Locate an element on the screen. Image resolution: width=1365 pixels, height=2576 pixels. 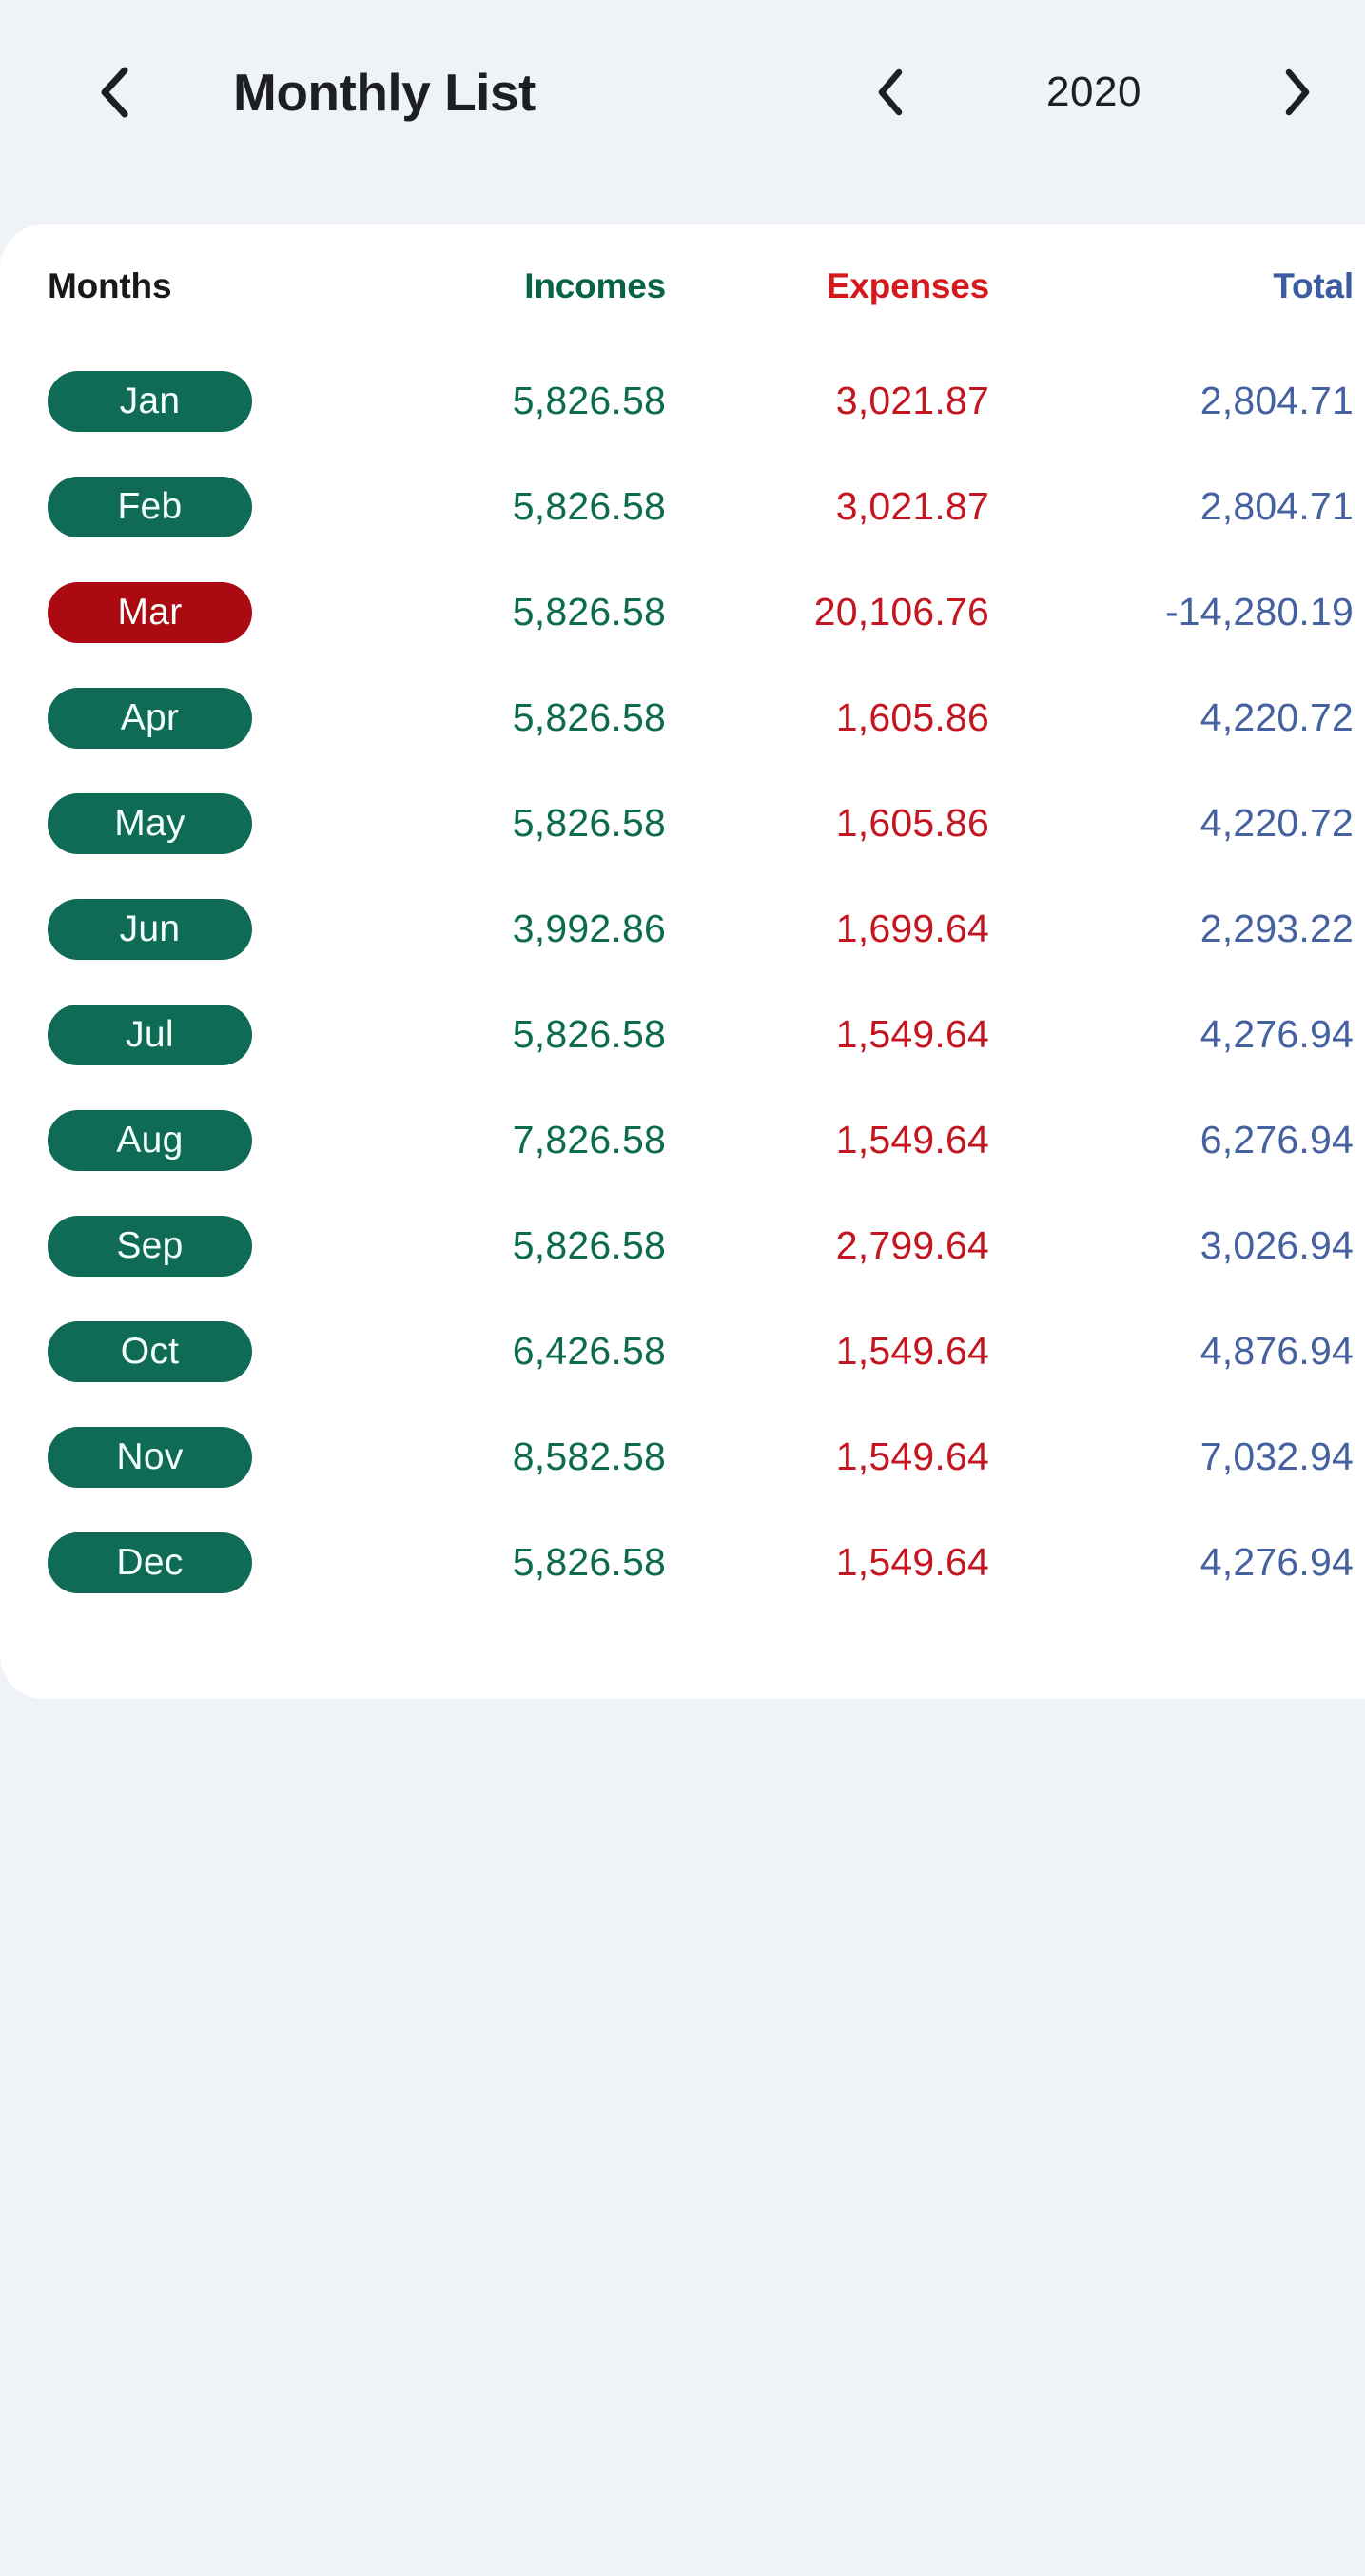
cell-income: 7,826.58 is located at coordinates (513, 1140).